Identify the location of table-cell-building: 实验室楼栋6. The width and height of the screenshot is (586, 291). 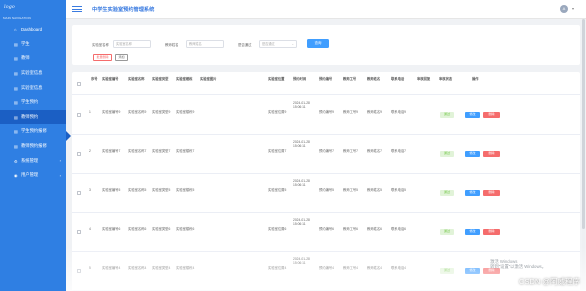
(185, 229).